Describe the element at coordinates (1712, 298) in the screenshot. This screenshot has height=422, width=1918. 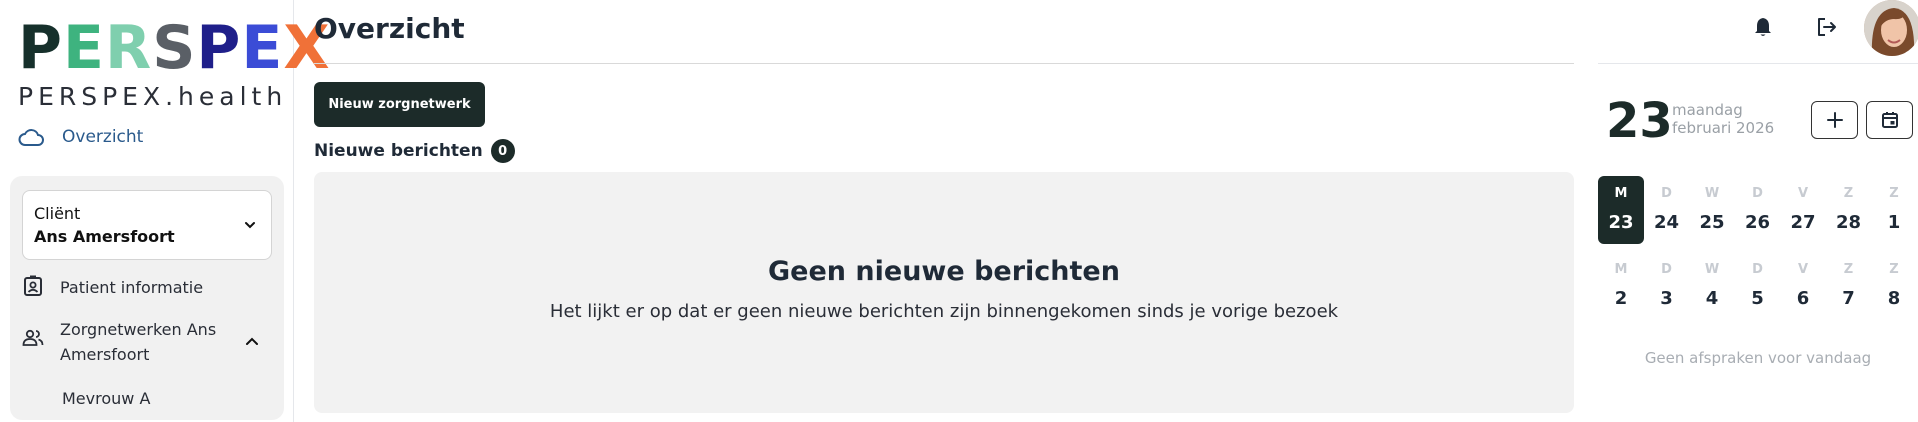
I see `calendar-day-number: 4` at that location.